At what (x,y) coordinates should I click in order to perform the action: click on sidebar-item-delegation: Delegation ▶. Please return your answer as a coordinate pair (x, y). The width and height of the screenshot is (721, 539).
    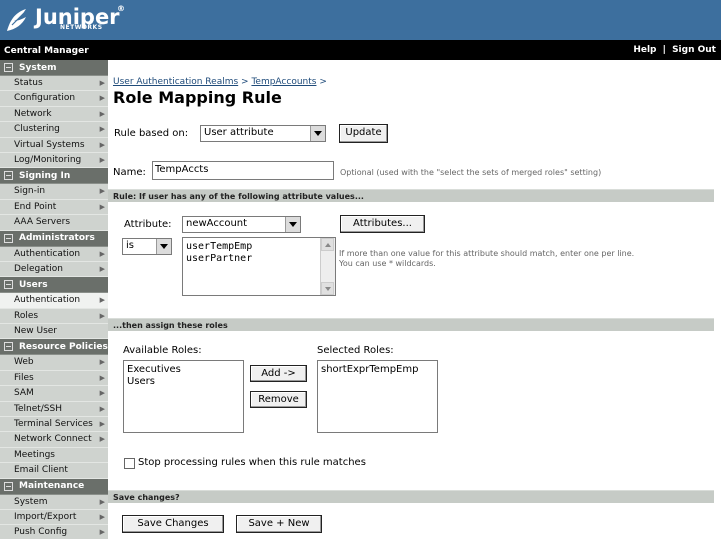
    Looking at the image, I should click on (54, 270).